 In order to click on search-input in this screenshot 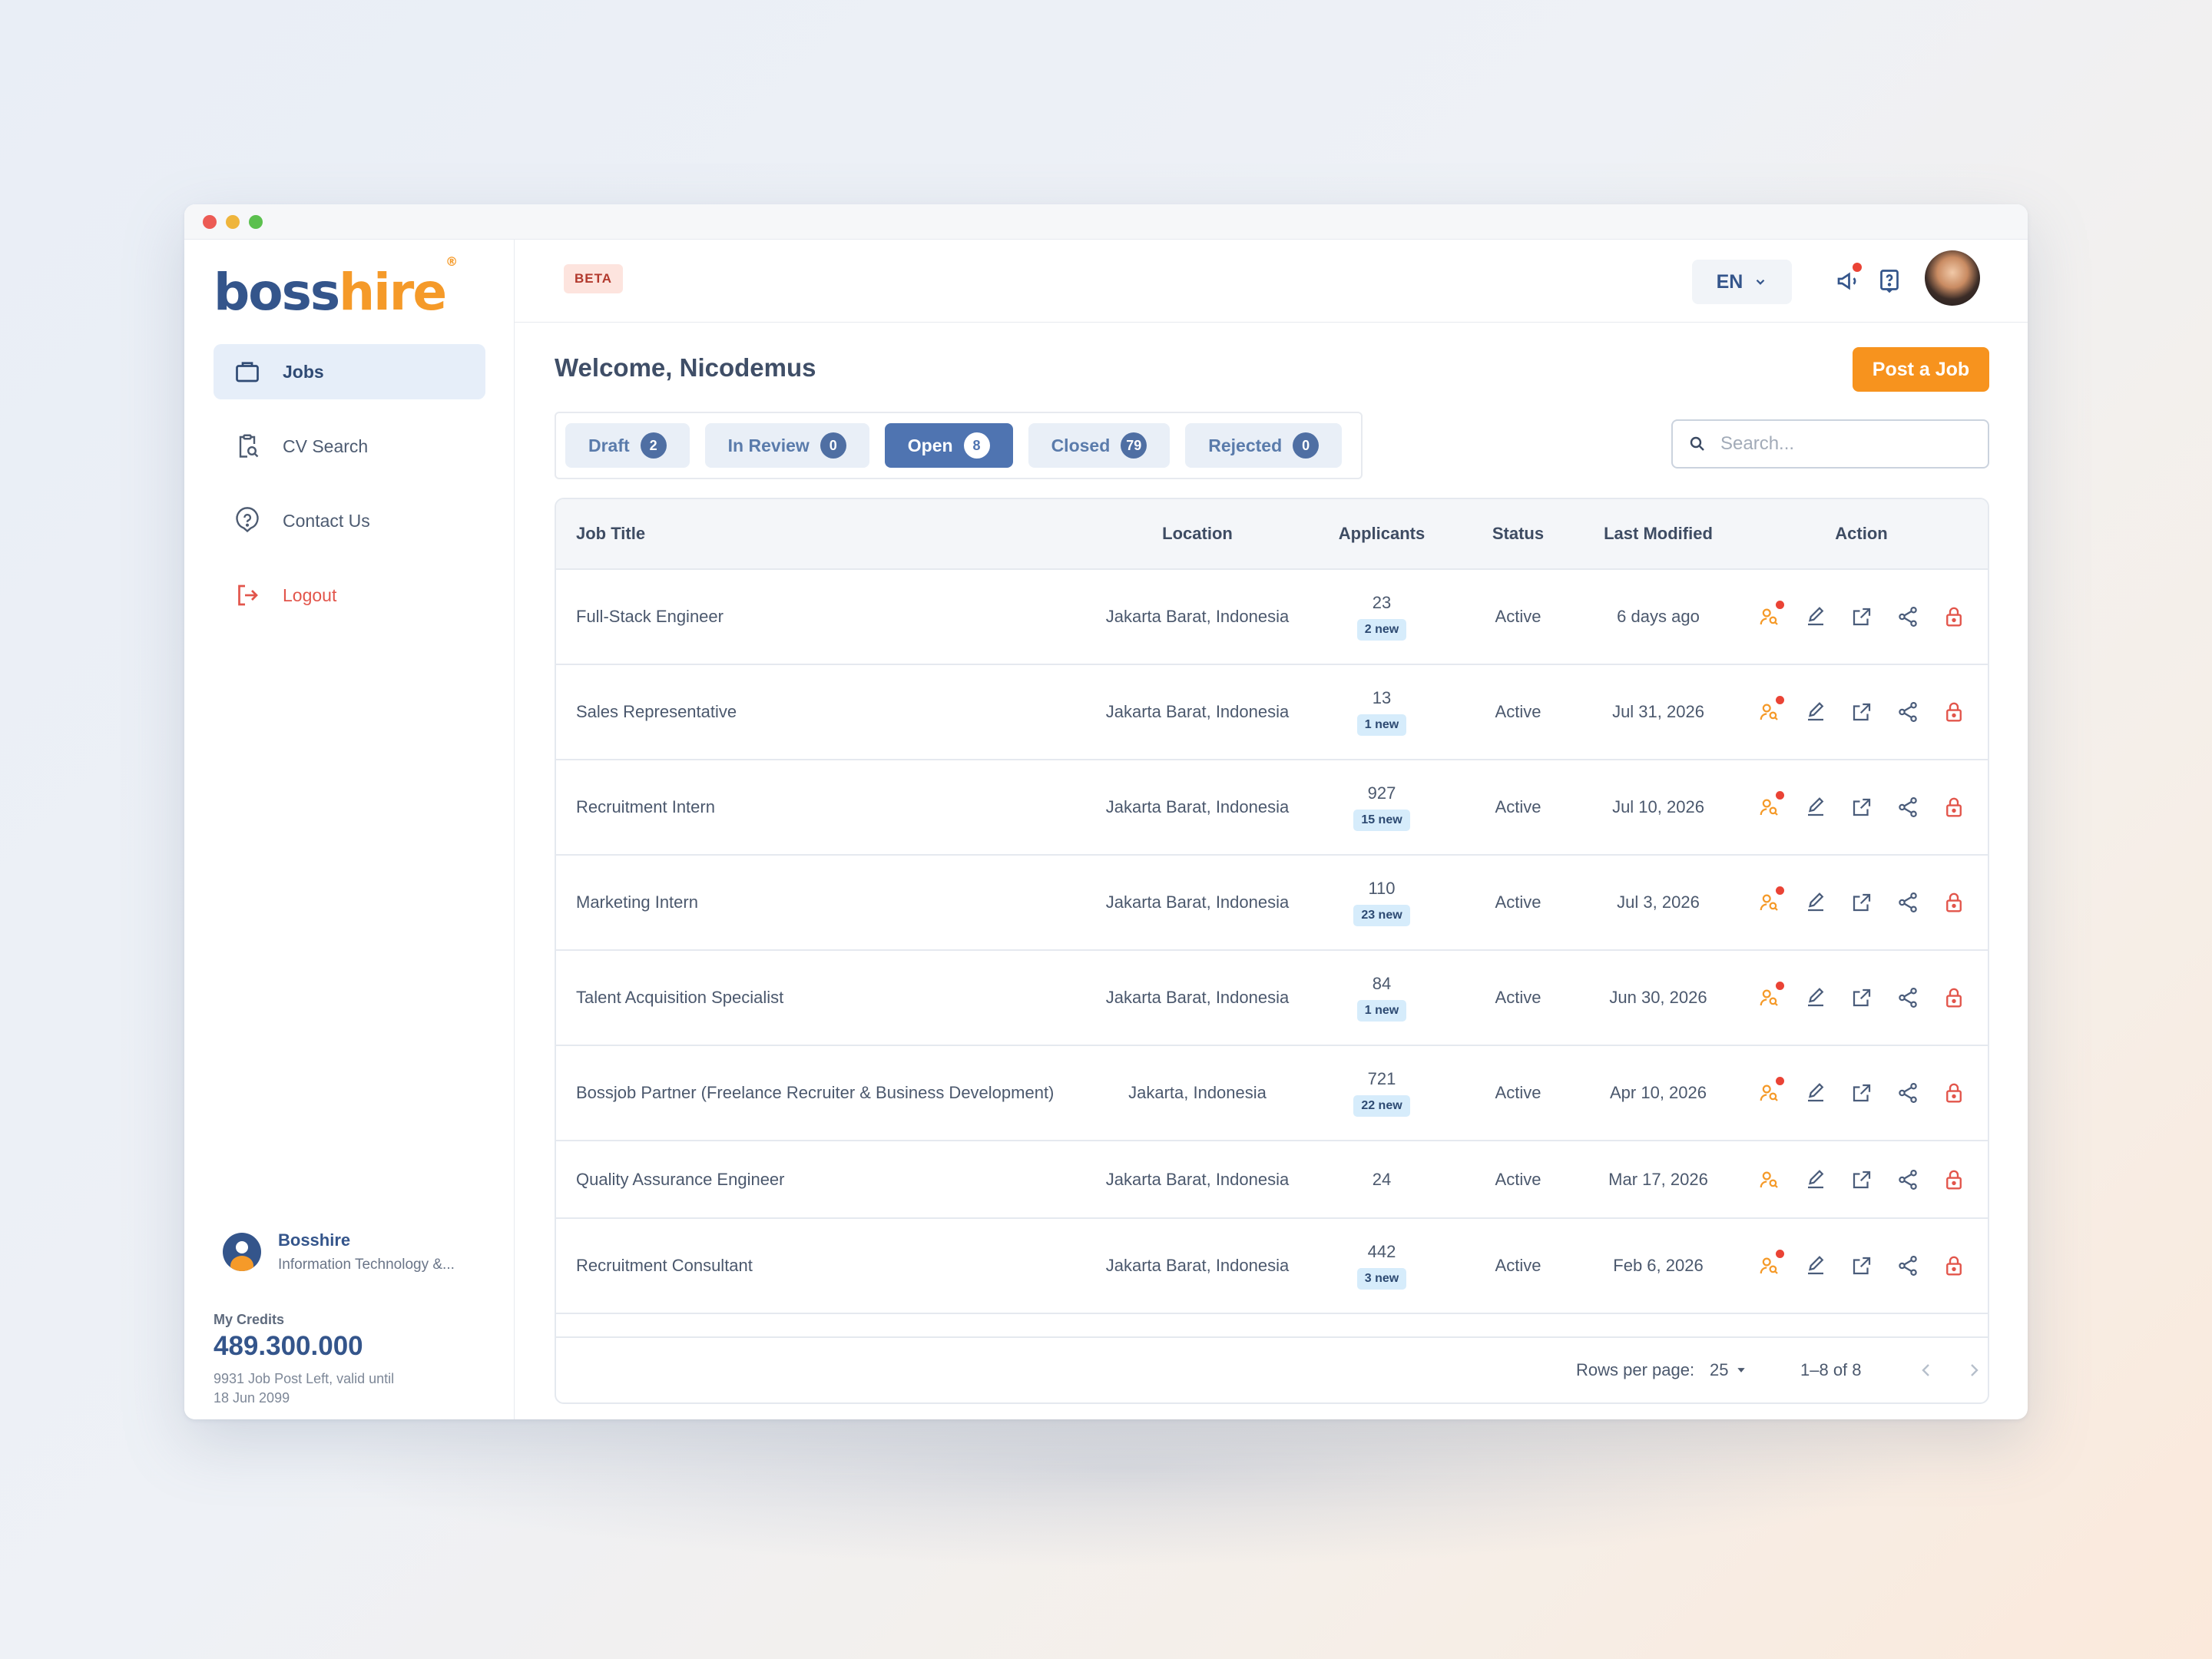, I will do `click(1847, 444)`.